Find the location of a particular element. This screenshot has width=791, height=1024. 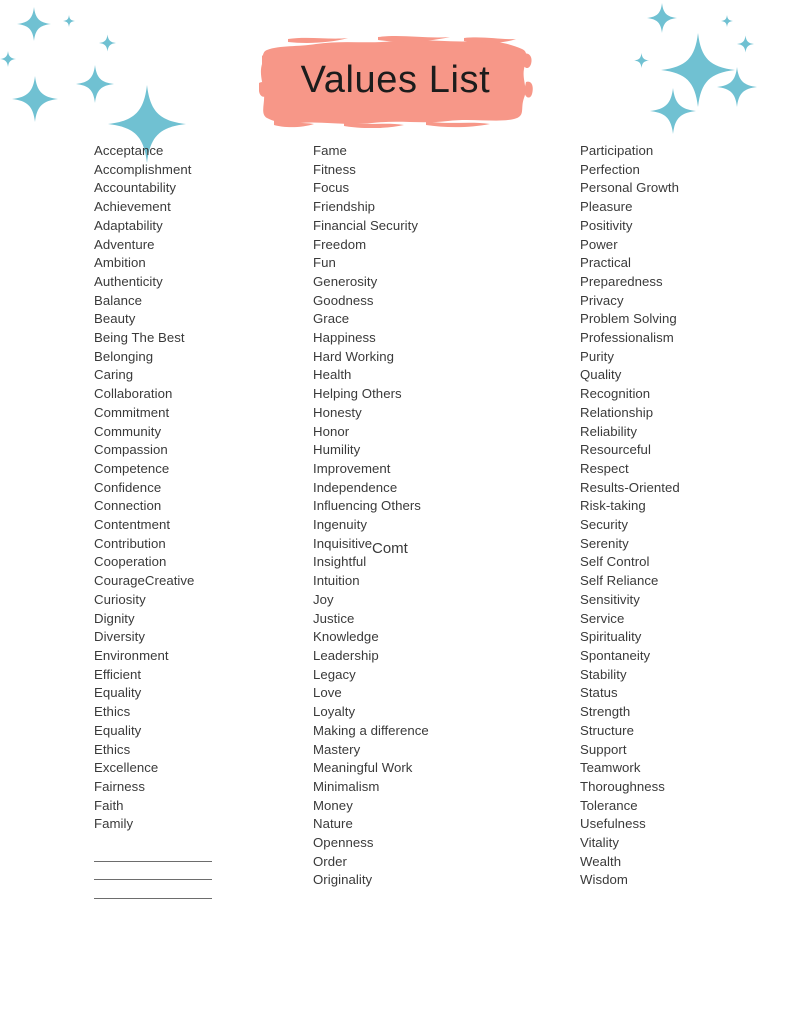

value-item: Honesty is located at coordinates (337, 412).